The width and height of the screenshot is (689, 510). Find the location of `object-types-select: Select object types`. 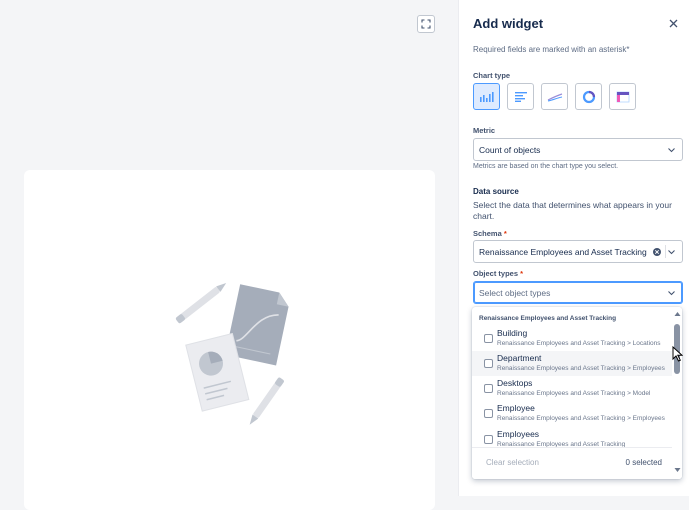

object-types-select: Select object types is located at coordinates (578, 292).